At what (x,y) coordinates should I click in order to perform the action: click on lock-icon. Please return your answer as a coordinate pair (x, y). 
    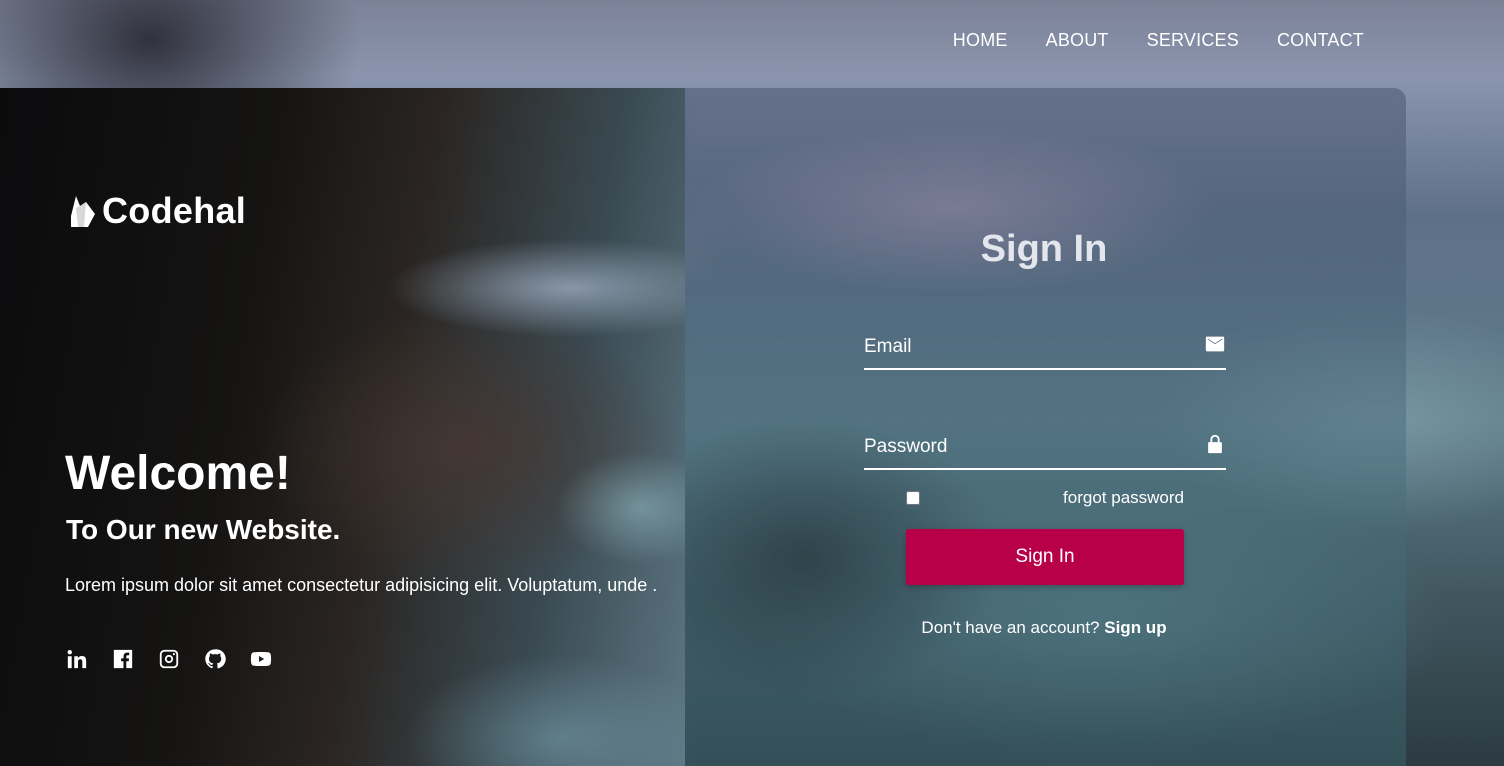
    Looking at the image, I should click on (1215, 444).